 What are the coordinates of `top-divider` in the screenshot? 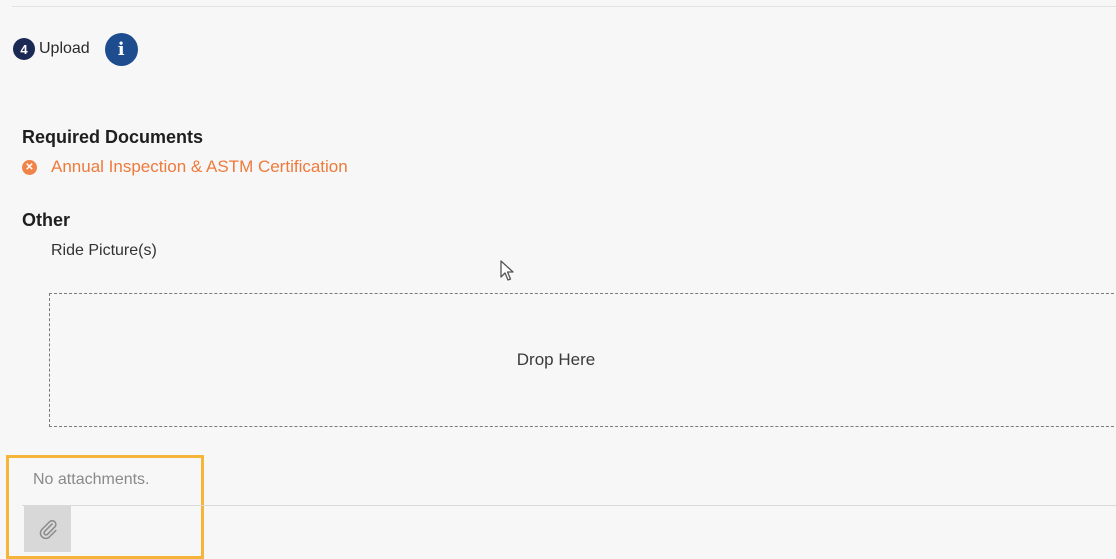 It's located at (564, 6).